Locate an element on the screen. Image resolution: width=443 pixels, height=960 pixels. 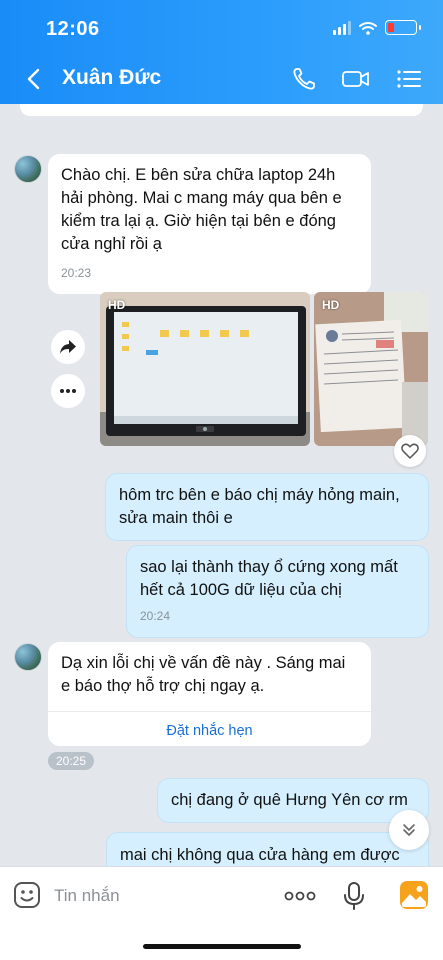
battery-icon is located at coordinates (403, 27).